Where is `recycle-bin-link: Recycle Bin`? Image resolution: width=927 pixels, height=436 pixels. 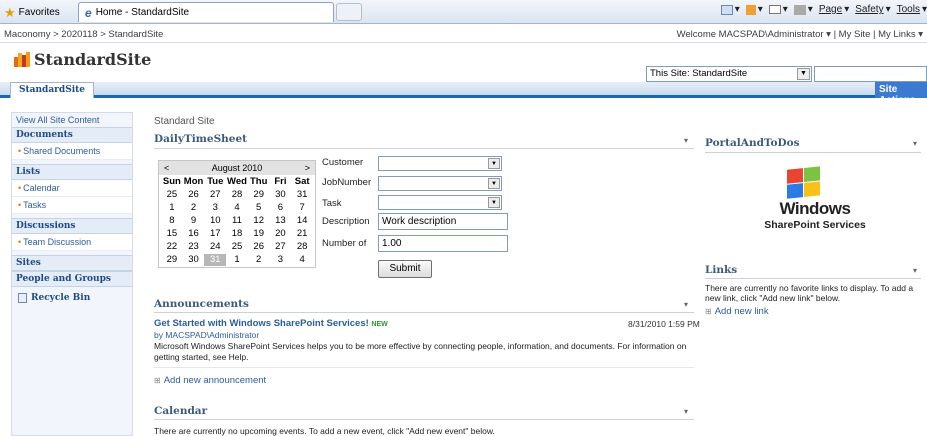 recycle-bin-link: Recycle Bin is located at coordinates (72, 296).